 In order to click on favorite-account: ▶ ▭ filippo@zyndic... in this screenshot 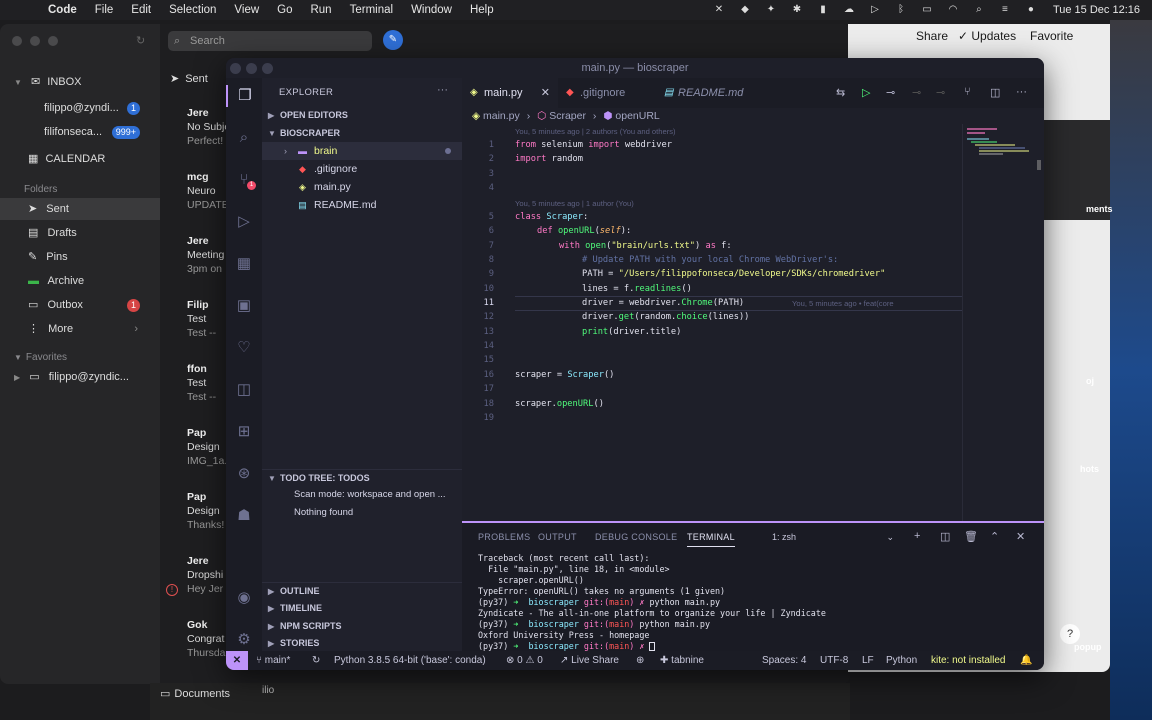, I will do `click(80, 377)`.